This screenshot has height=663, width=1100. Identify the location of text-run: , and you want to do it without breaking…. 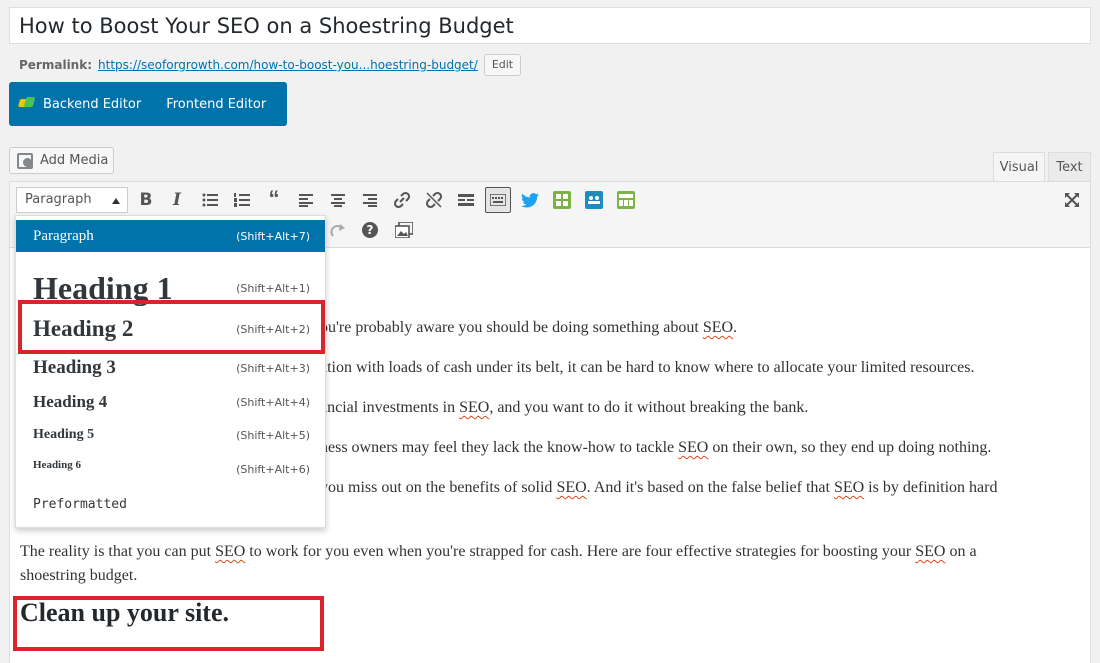
(649, 407).